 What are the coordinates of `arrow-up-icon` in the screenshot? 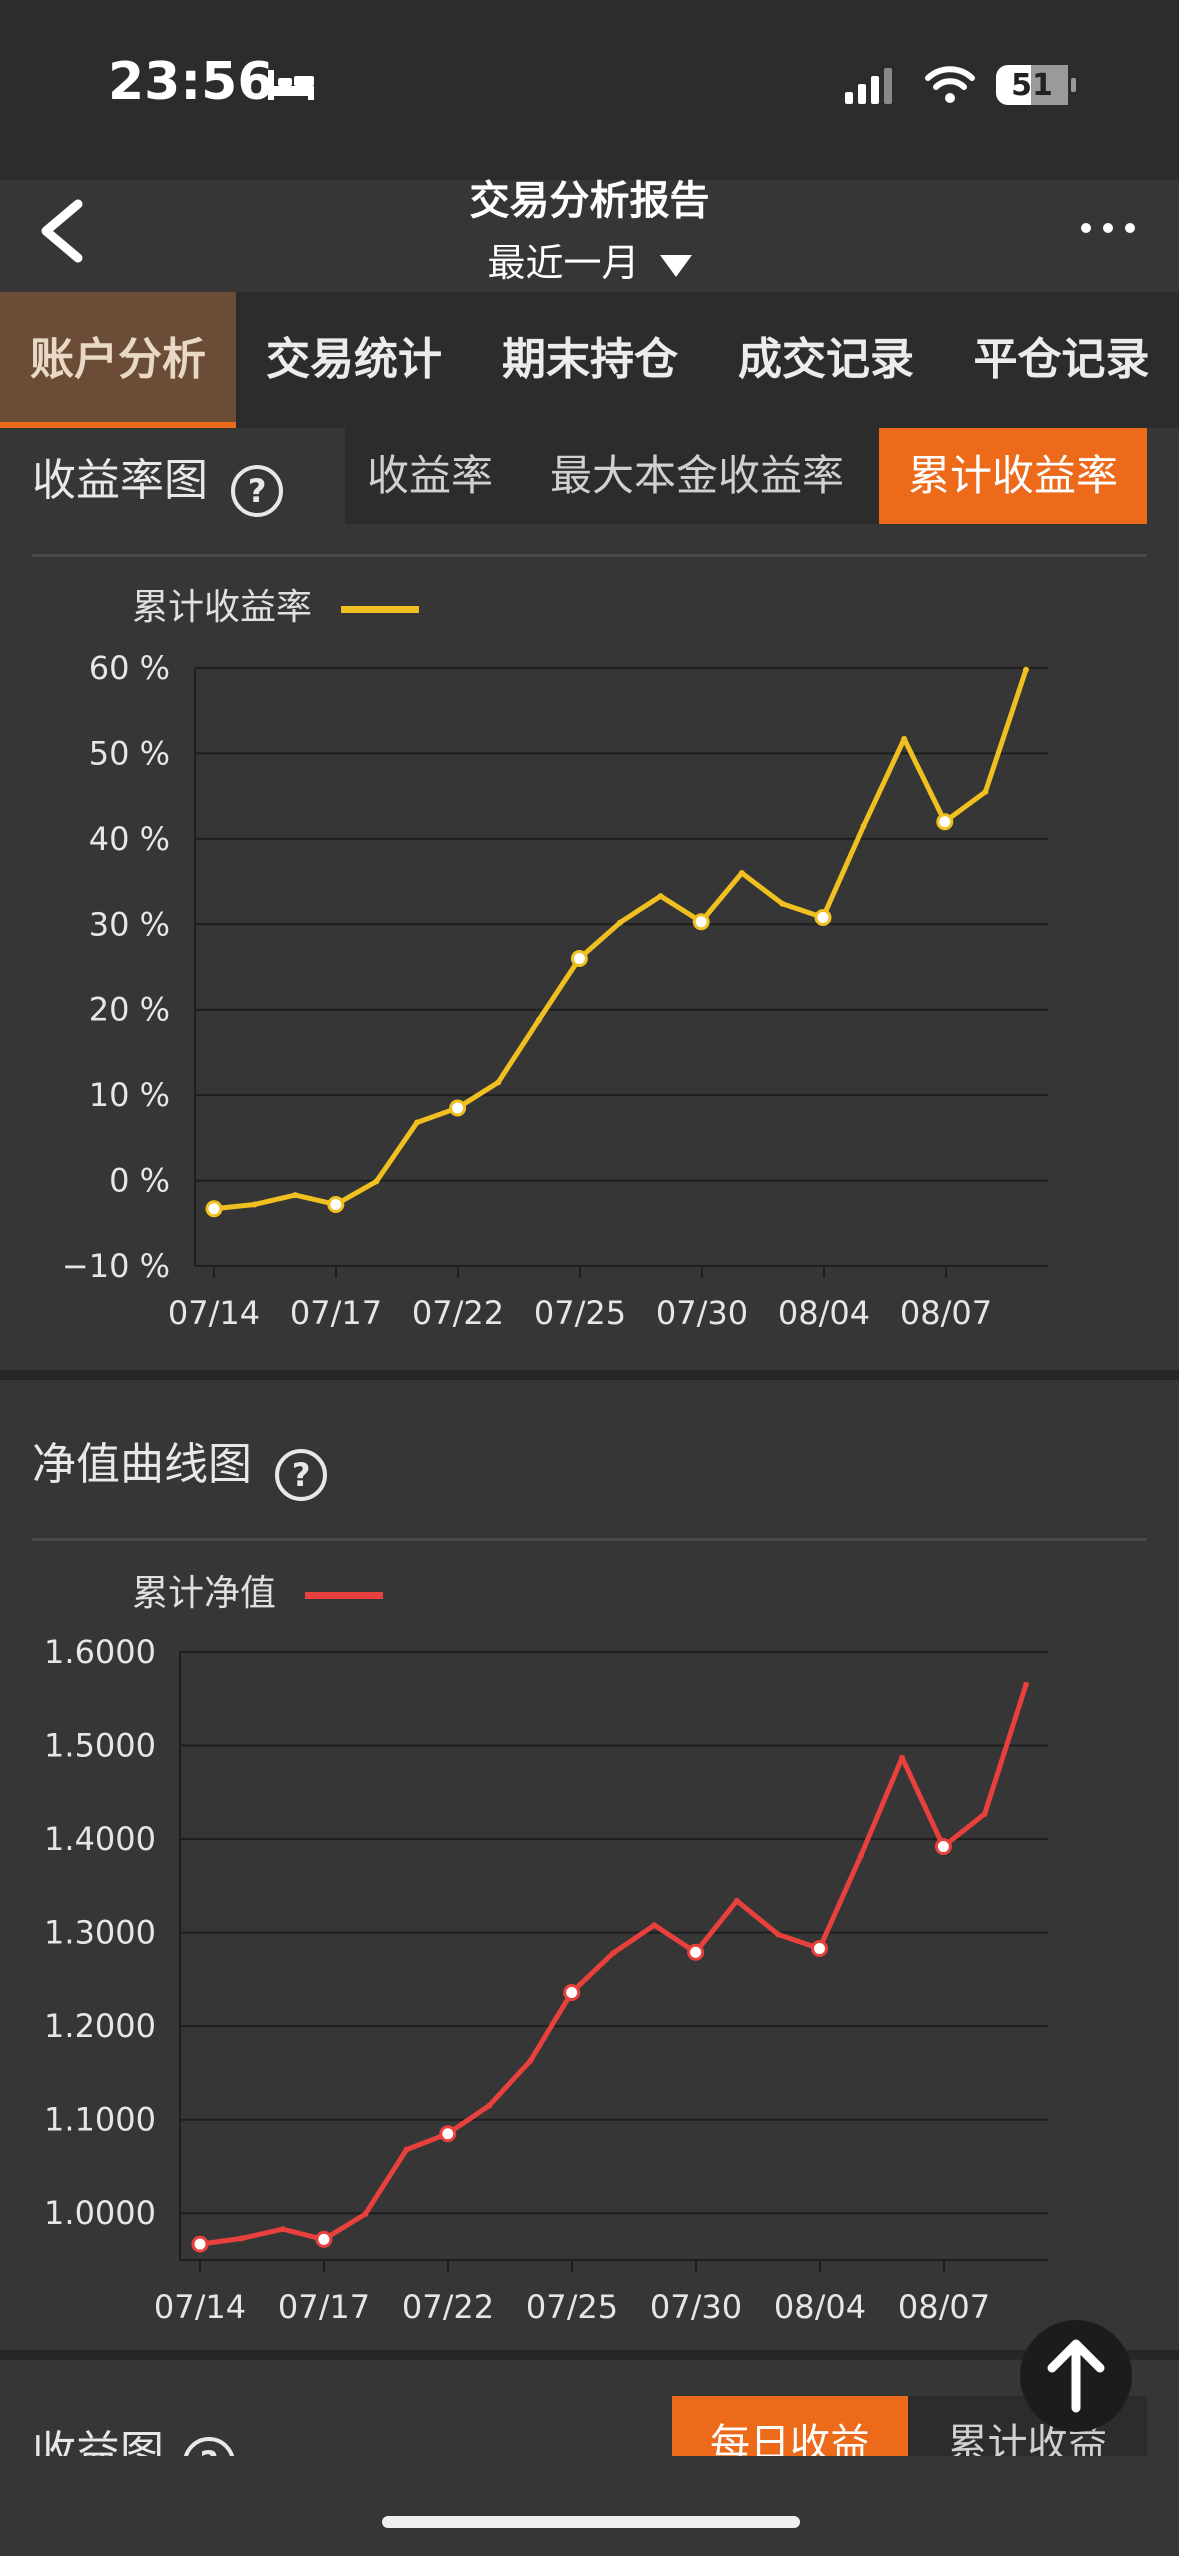 It's located at (1076, 2376).